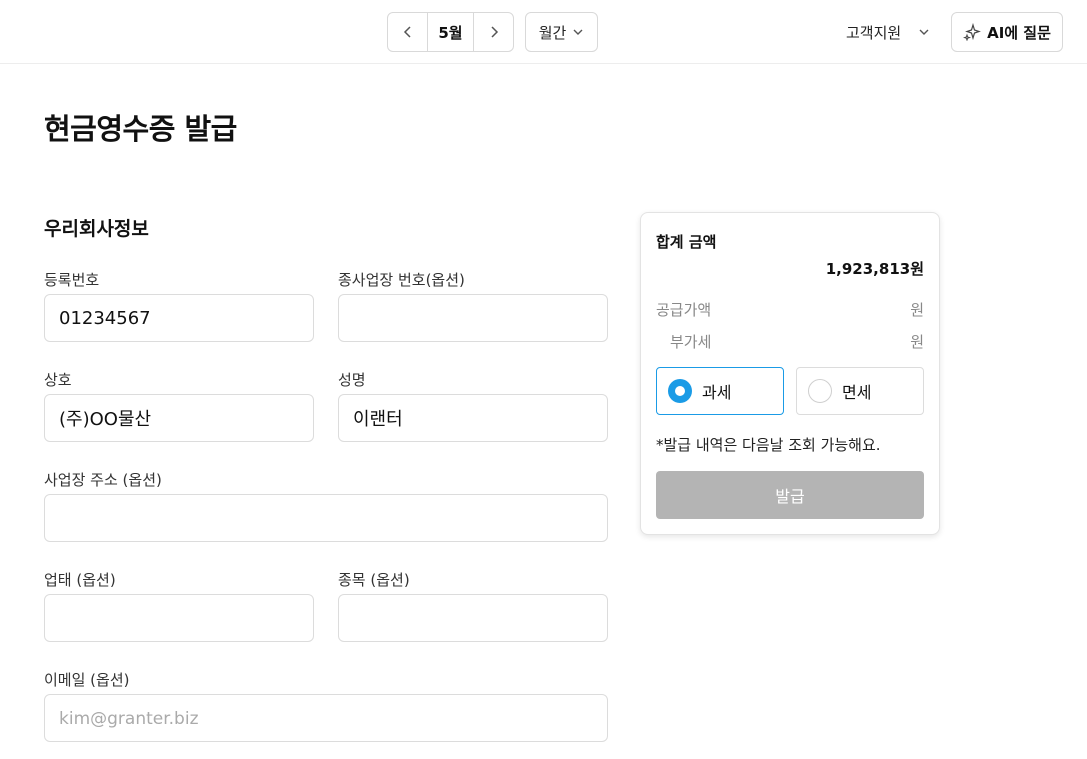 The image size is (1087, 759). What do you see at coordinates (717, 392) in the screenshot?
I see `taxable-label: 과세` at bounding box center [717, 392].